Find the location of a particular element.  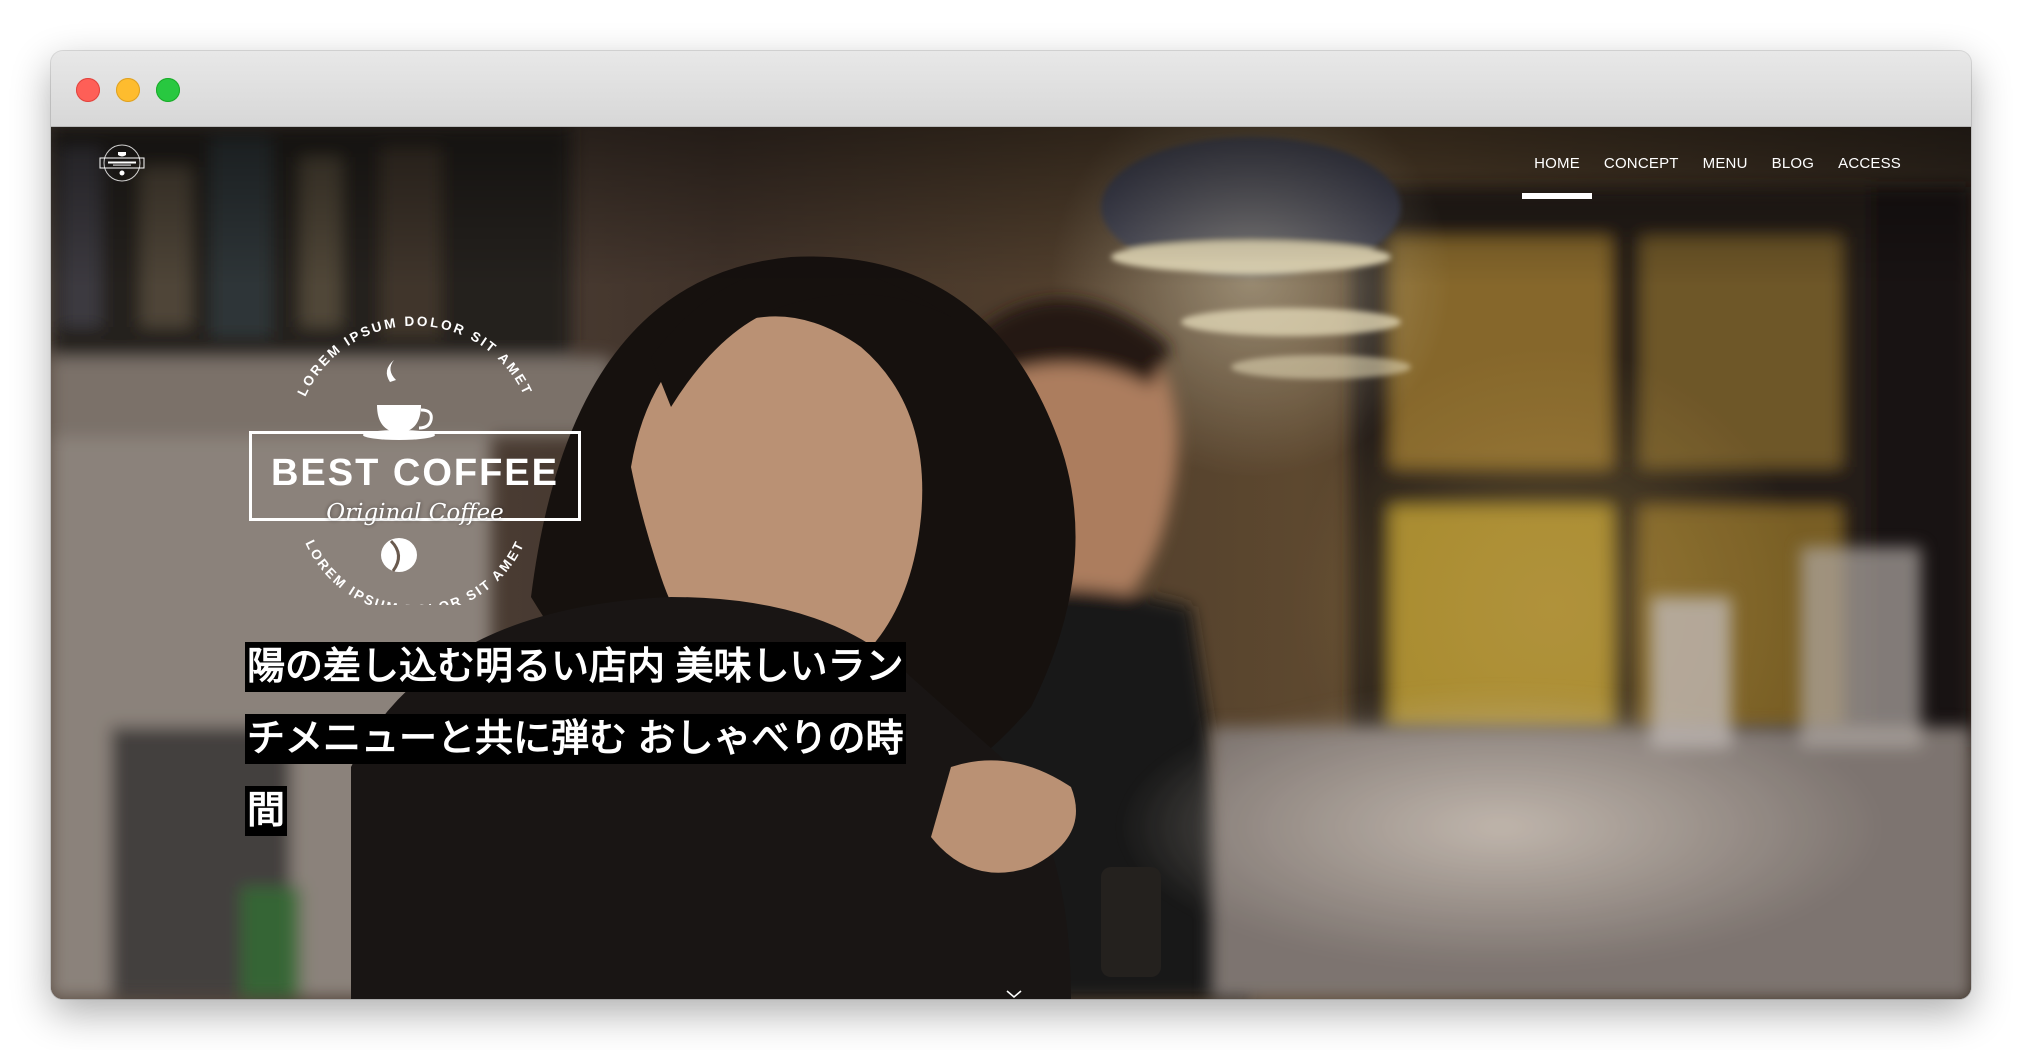

title-bar is located at coordinates (1011, 89).